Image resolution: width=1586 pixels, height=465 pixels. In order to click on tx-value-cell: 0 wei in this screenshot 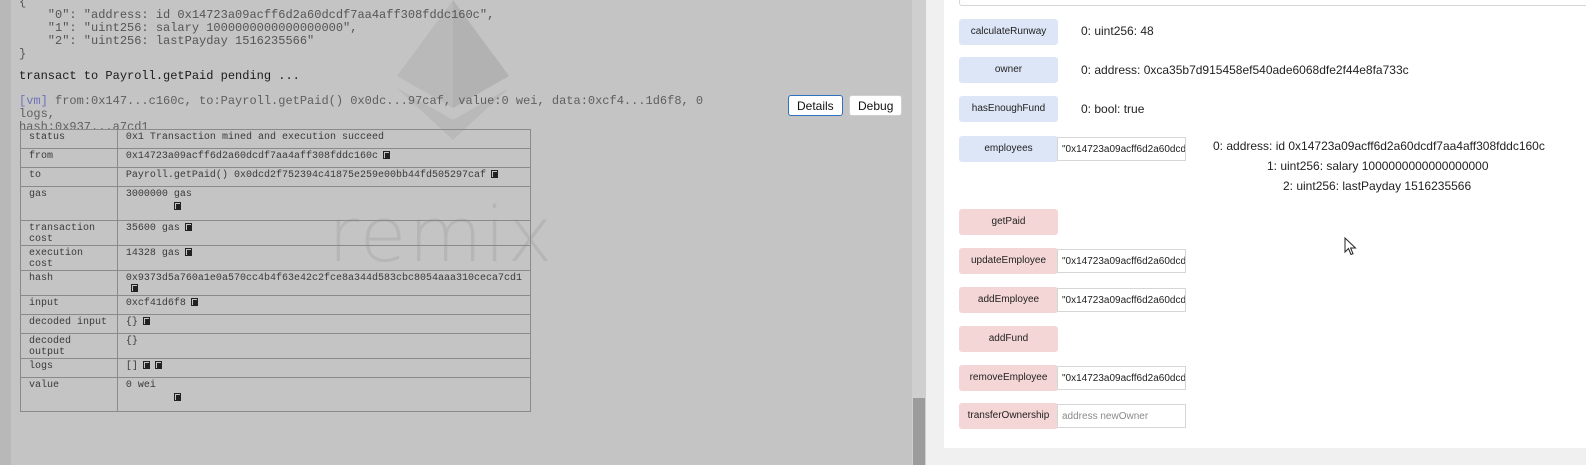, I will do `click(324, 394)`.